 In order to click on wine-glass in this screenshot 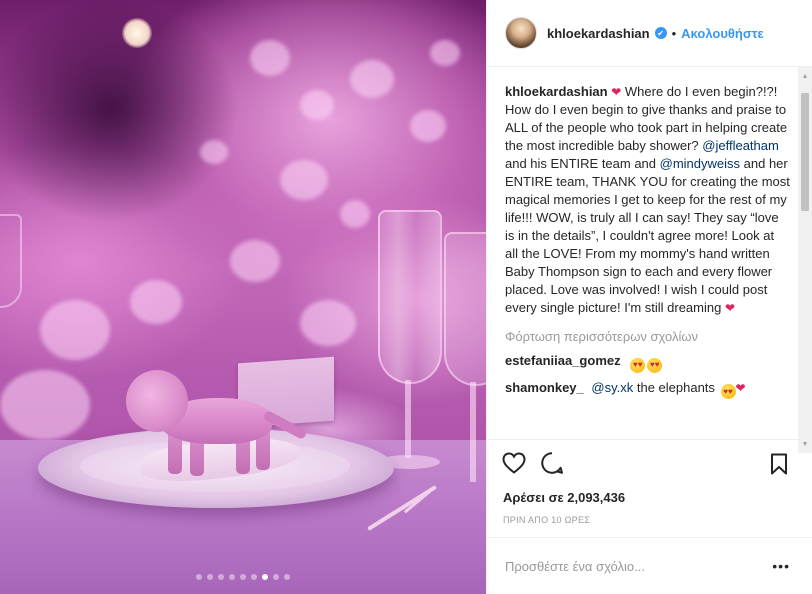, I will do `click(410, 297)`.